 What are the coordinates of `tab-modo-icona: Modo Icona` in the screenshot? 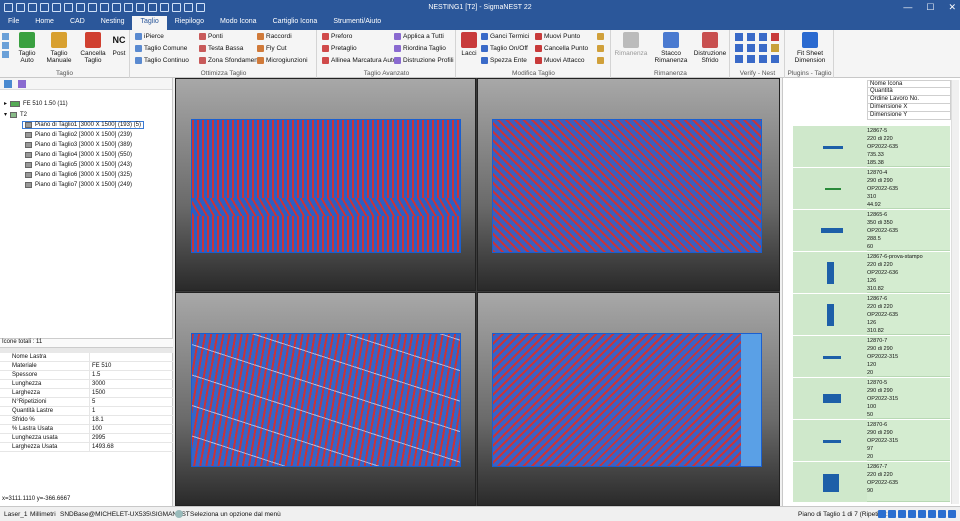 It's located at (238, 23).